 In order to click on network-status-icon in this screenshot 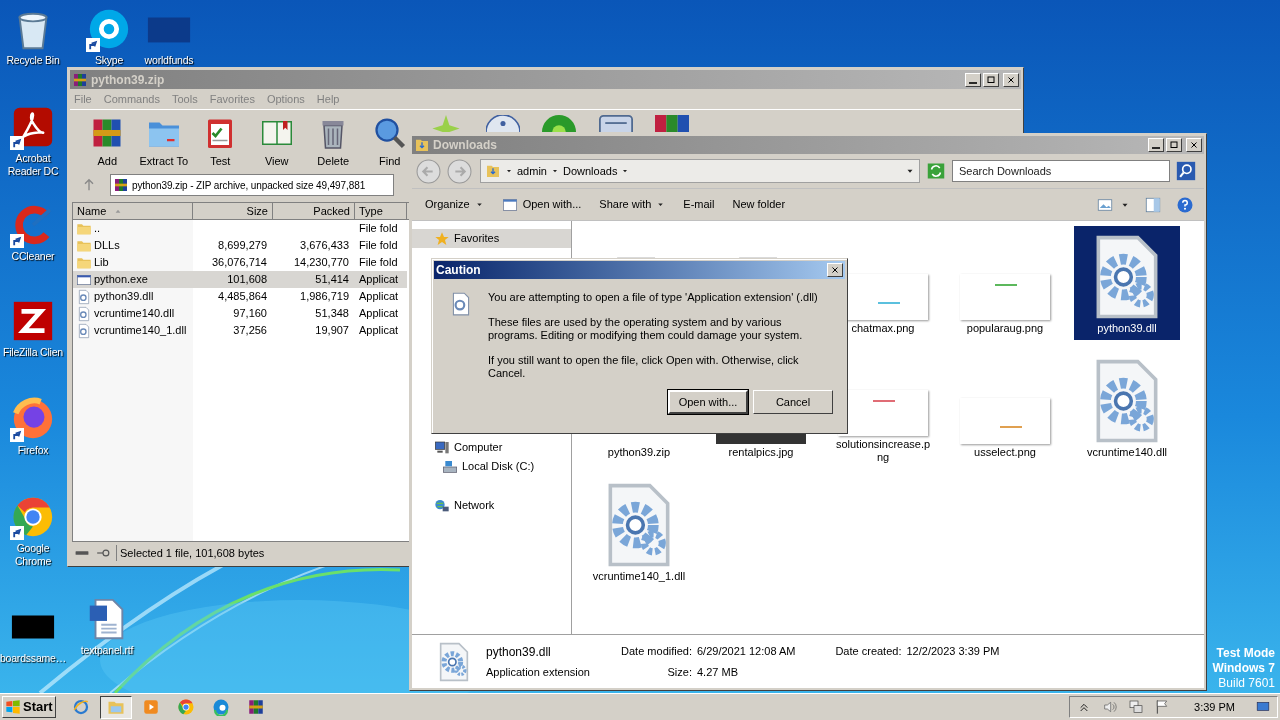, I will do `click(1136, 707)`.